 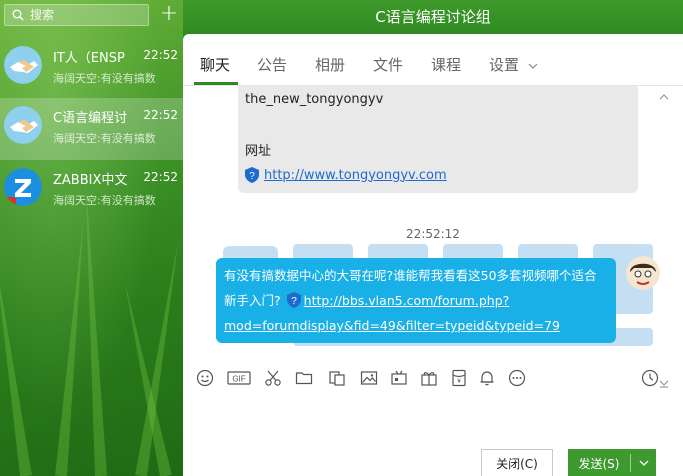 I want to click on scissors-icon, so click(x=273, y=378).